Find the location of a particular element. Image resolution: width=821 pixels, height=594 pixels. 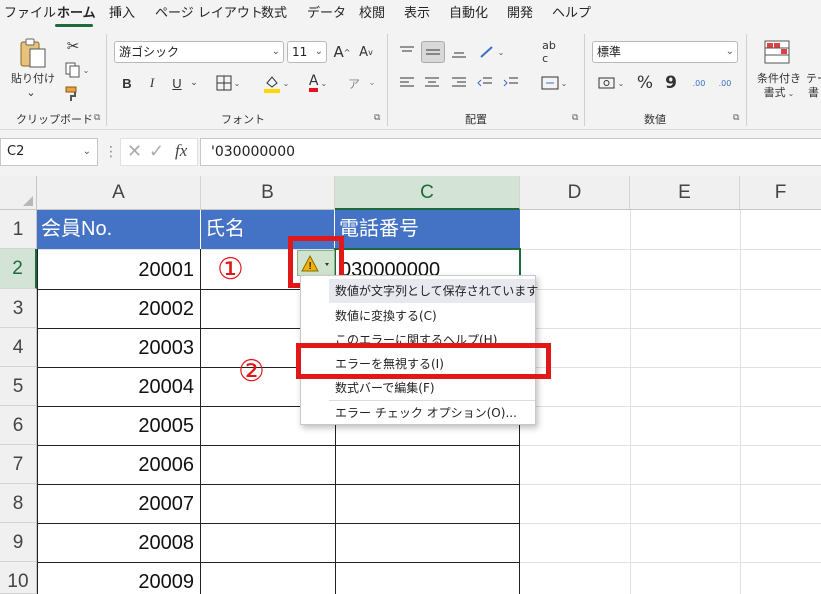

menu-view: 表示 is located at coordinates (417, 14).